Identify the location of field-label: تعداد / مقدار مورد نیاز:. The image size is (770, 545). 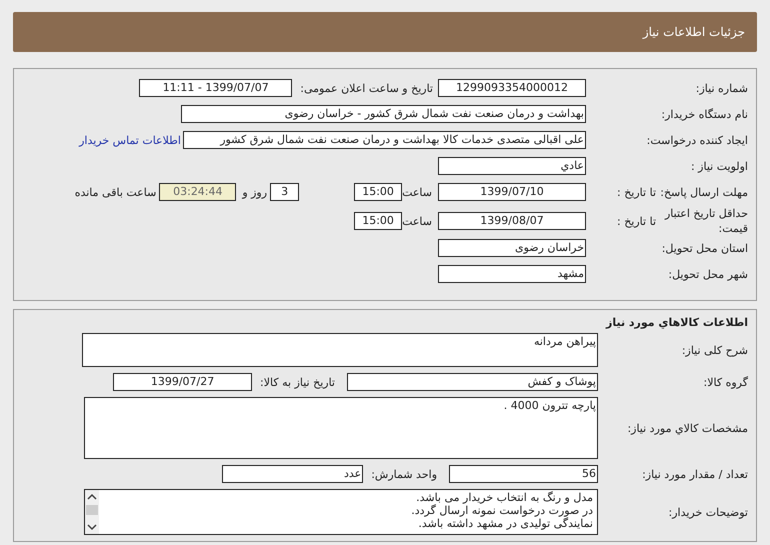
(695, 474).